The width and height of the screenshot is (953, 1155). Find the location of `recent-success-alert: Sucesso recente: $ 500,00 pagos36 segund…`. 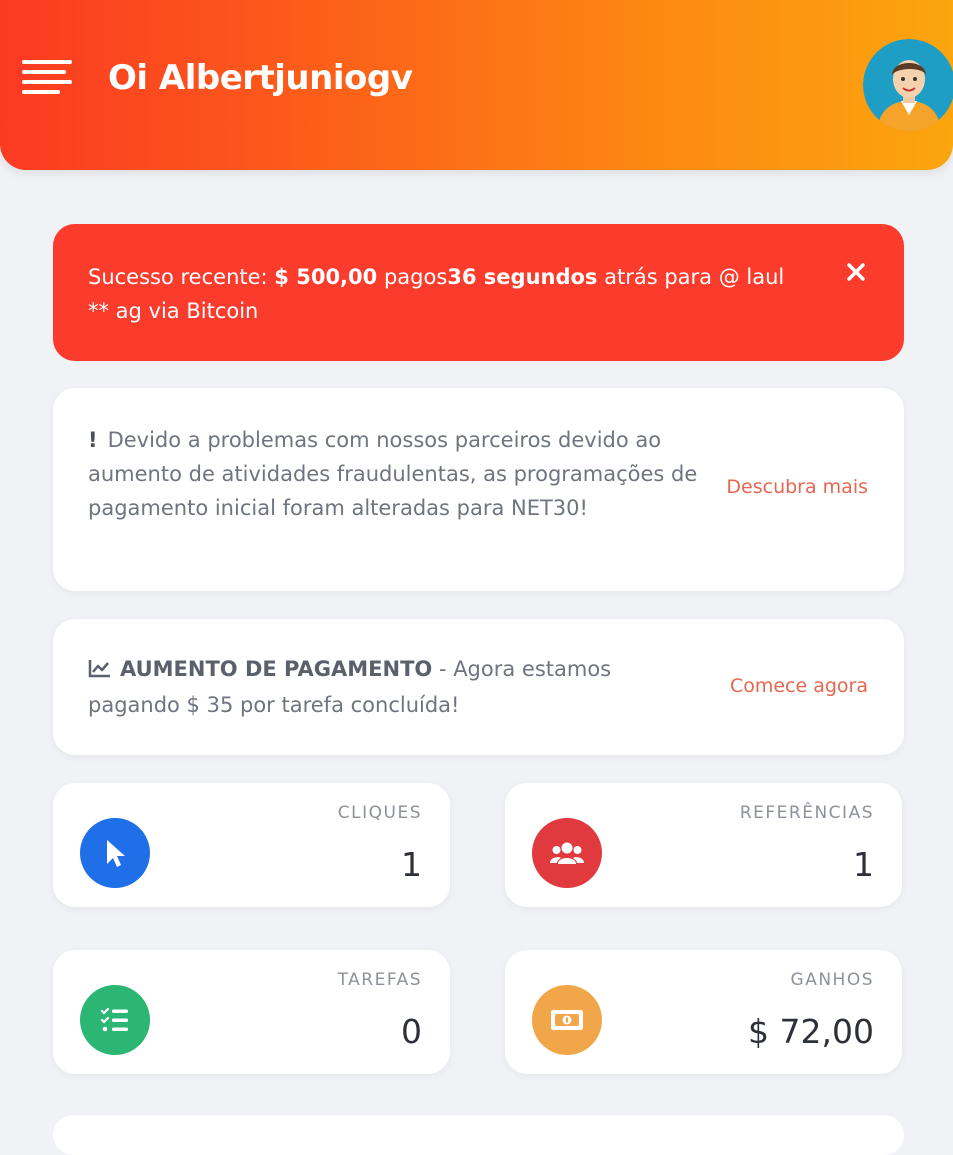

recent-success-alert: Sucesso recente: $ 500,00 pagos36 segund… is located at coordinates (478, 292).